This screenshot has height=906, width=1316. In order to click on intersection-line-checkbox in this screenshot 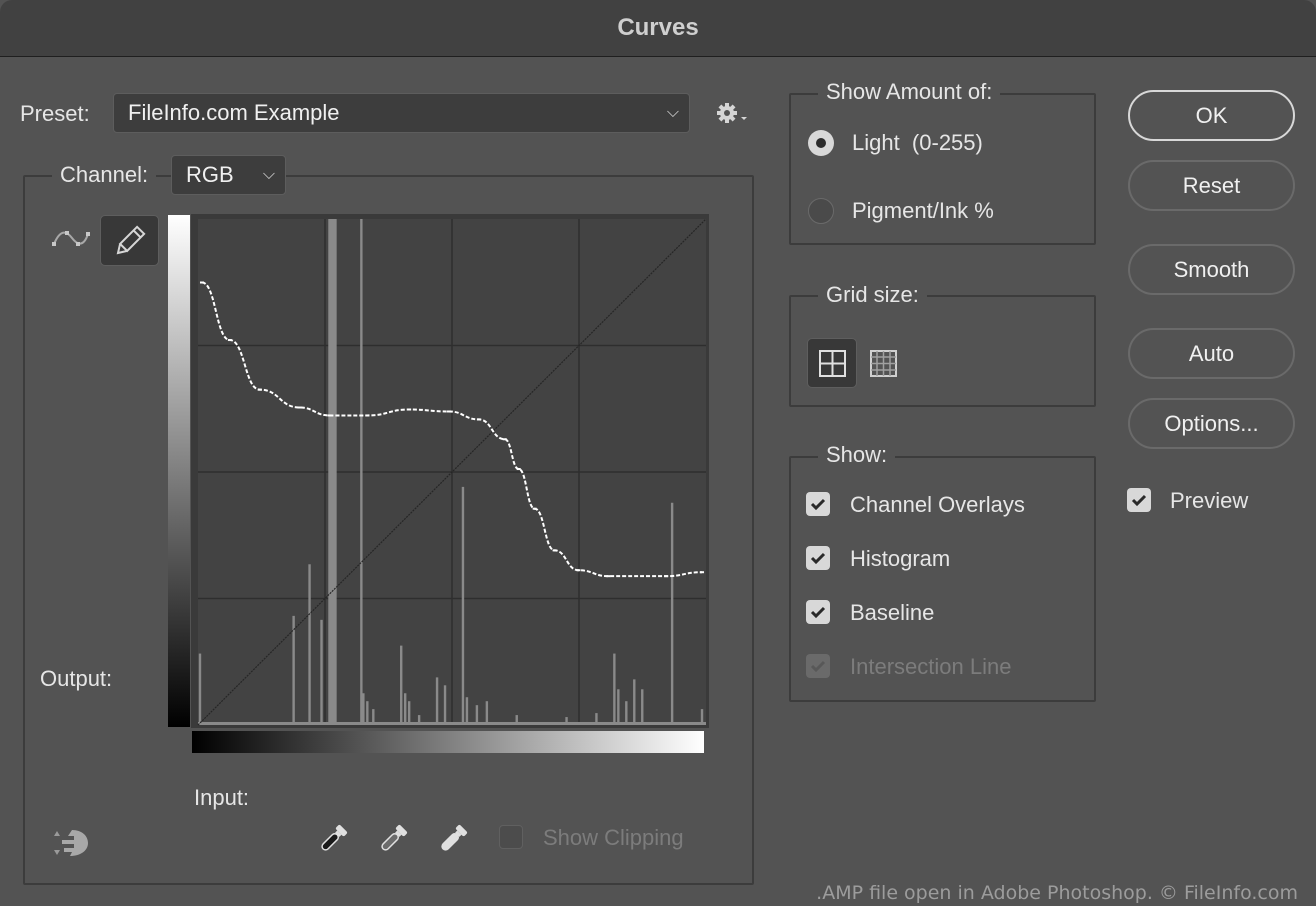, I will do `click(818, 666)`.